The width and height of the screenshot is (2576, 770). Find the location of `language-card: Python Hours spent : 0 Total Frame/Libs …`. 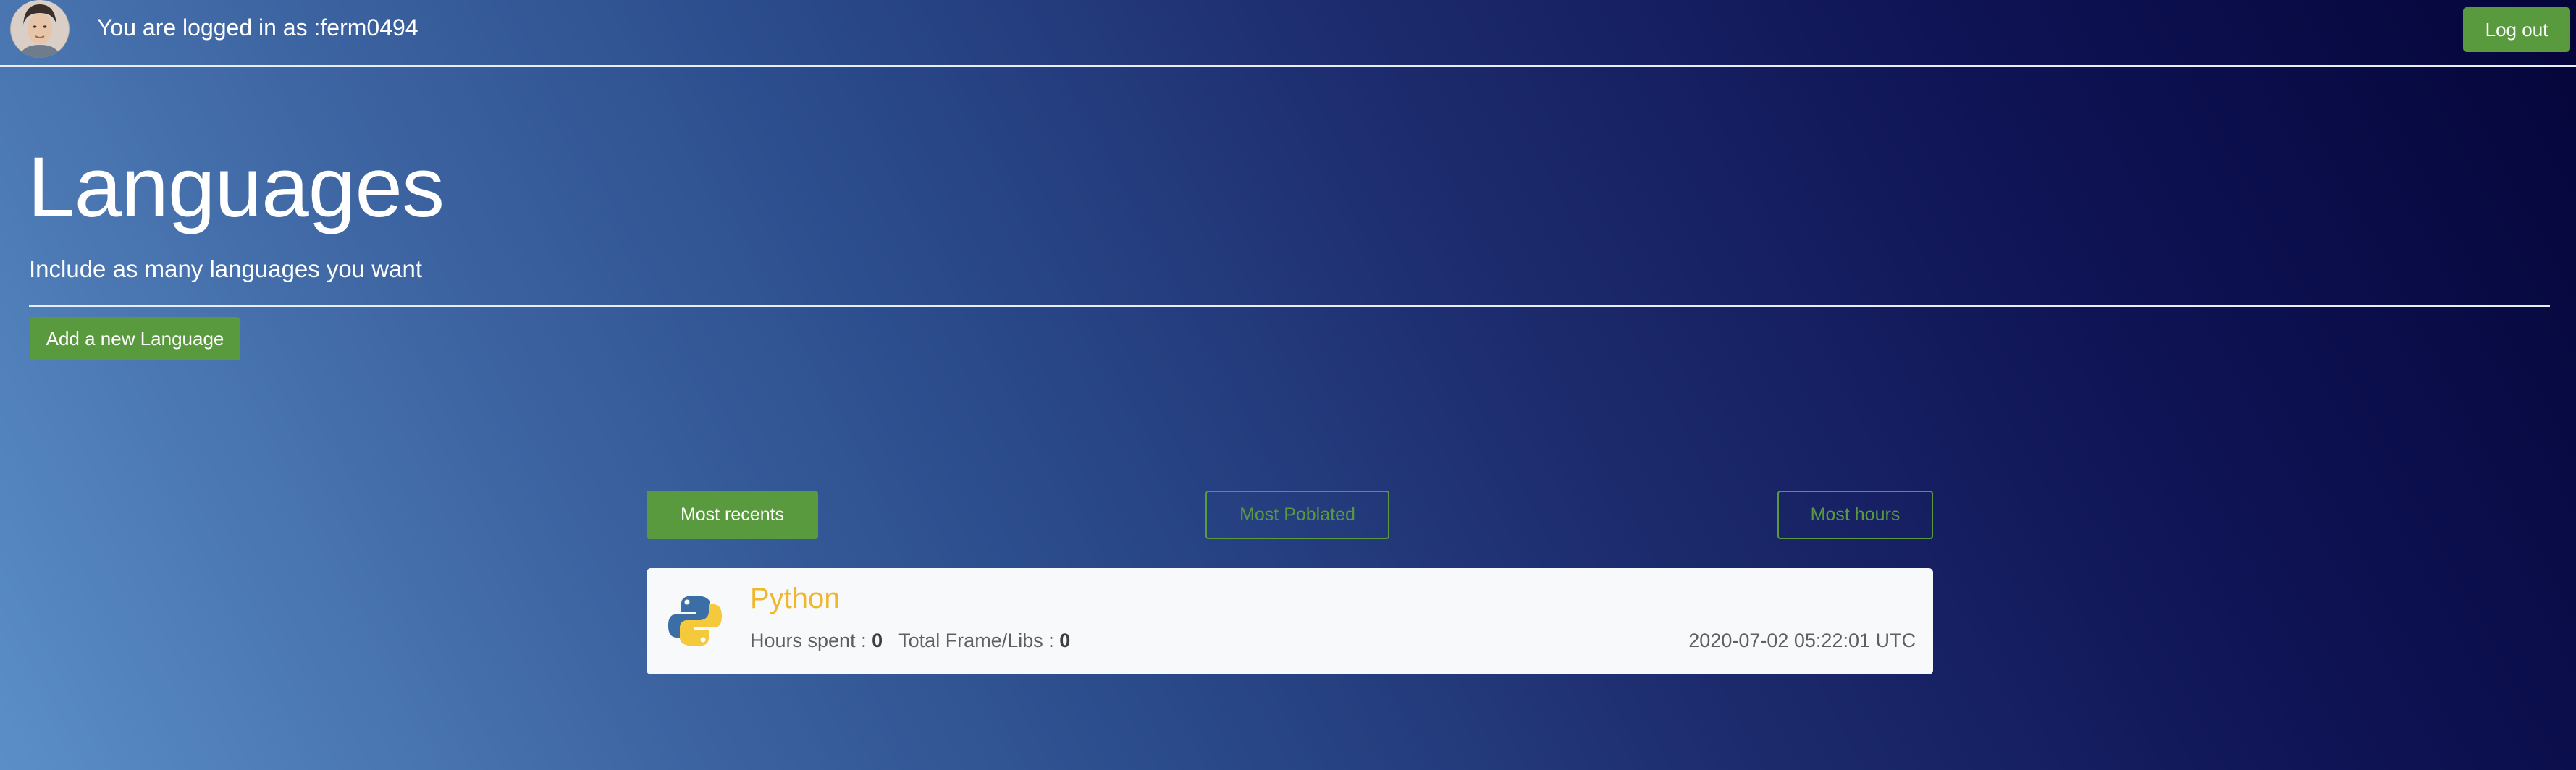

language-card: Python Hours spent : 0 Total Frame/Libs … is located at coordinates (1290, 621).